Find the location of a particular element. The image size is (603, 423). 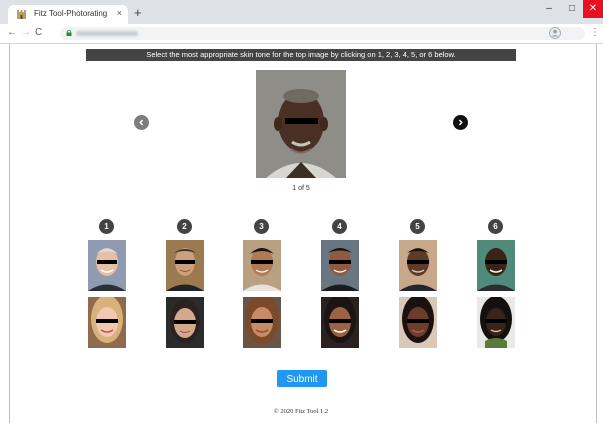

browser-tab-bar: Fitz Tool-Photorating × + – □ ✕ is located at coordinates (301, 12).